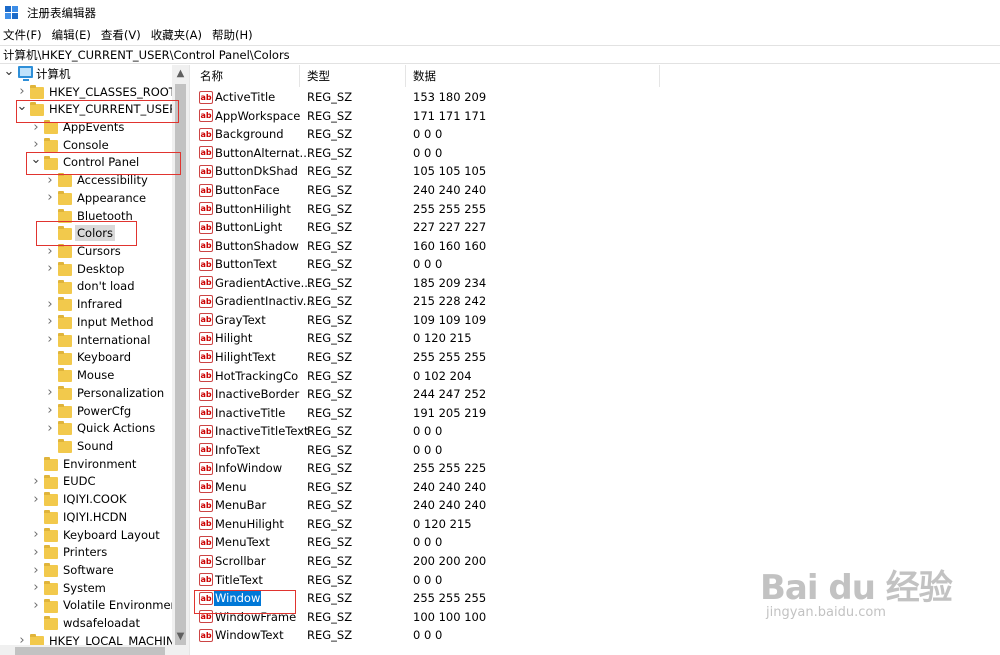 The height and width of the screenshot is (655, 1000). I want to click on column-header-type: 类型, so click(353, 76).